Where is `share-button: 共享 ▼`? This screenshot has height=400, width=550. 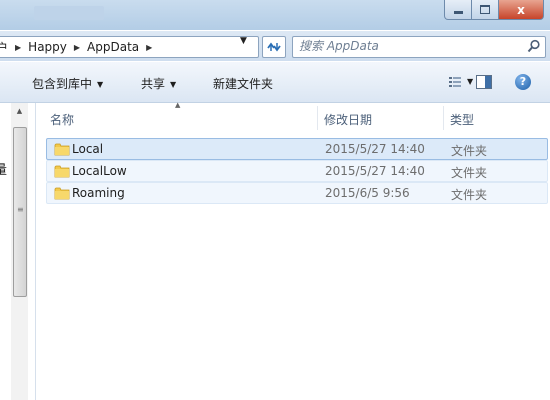
share-button: 共享 ▼ is located at coordinates (158, 83).